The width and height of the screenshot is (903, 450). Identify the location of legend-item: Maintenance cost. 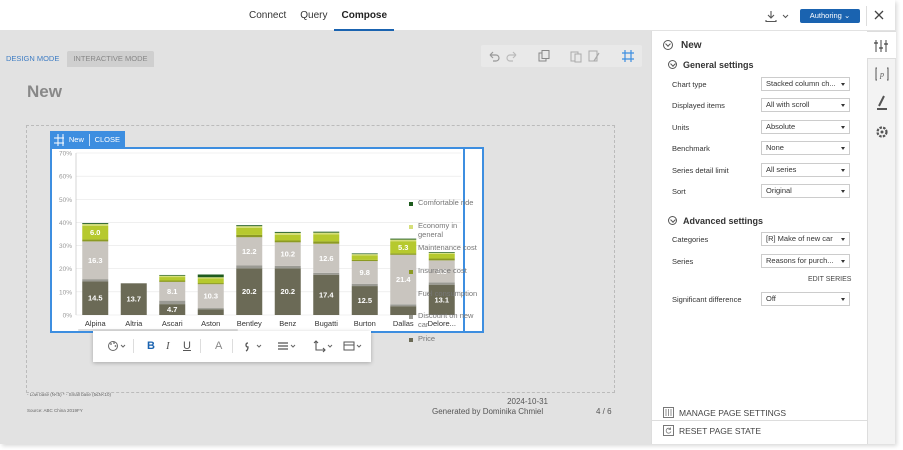
(443, 247).